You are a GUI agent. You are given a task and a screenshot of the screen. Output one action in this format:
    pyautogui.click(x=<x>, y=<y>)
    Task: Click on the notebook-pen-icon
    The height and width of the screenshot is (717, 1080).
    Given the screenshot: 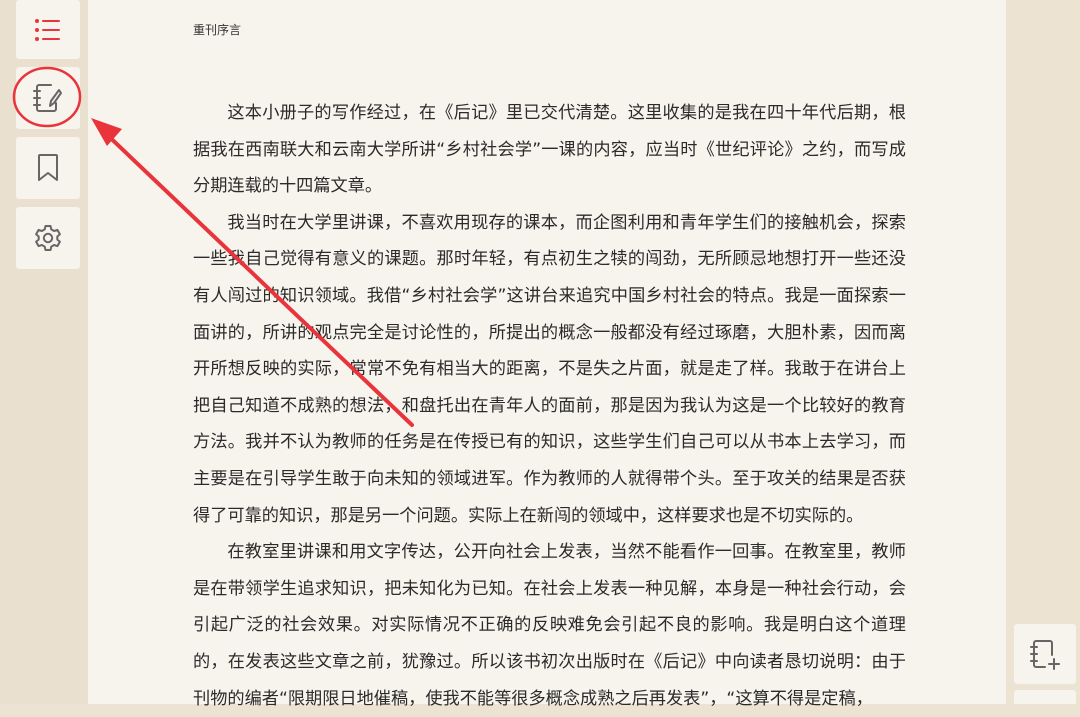 What is the action you would take?
    pyautogui.click(x=47, y=98)
    